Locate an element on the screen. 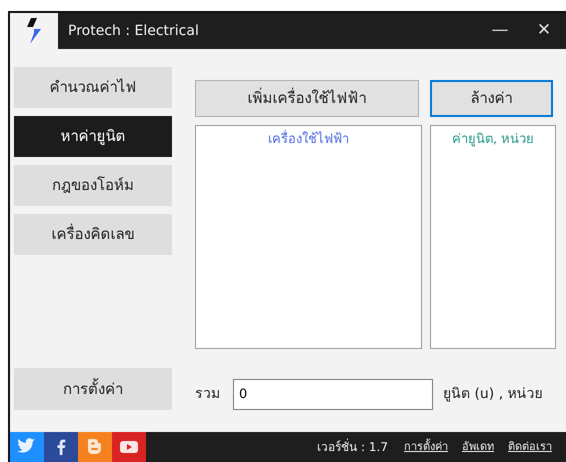  youtube-icon is located at coordinates (129, 447).